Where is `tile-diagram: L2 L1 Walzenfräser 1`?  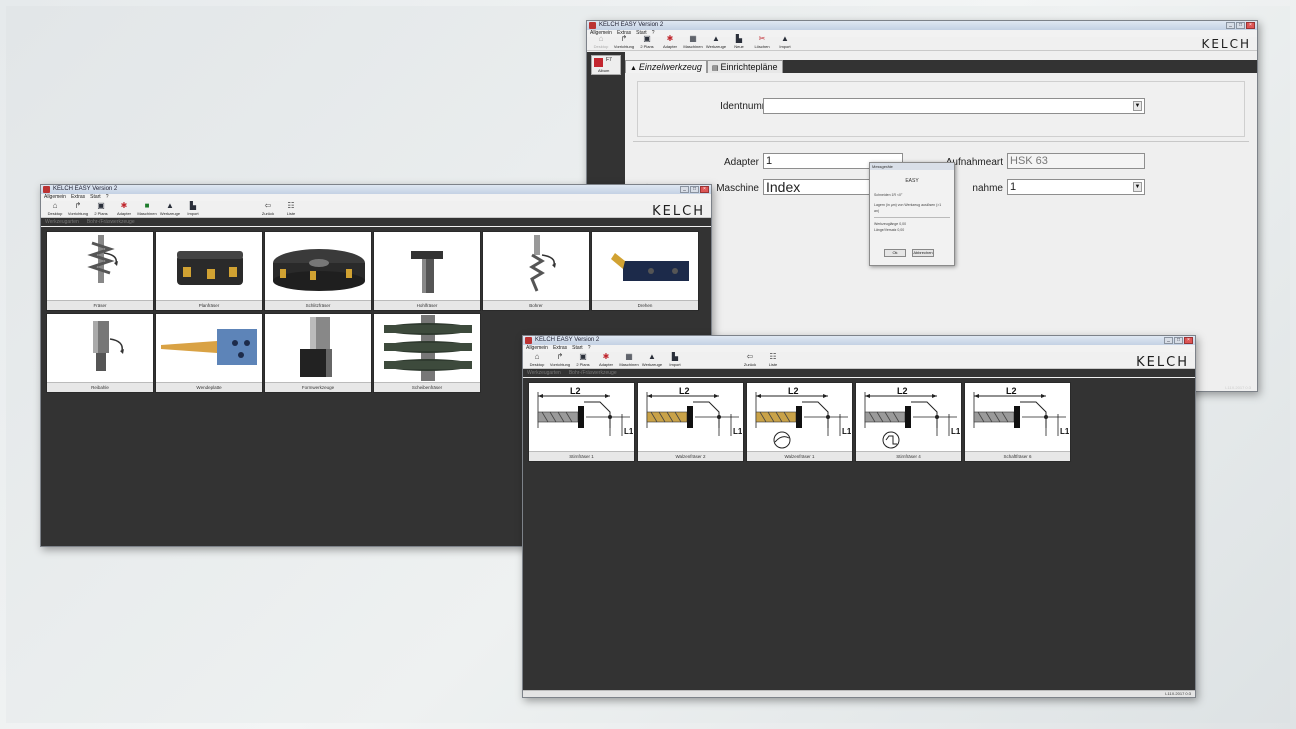 tile-diagram: L2 L1 Walzenfräser 1 is located at coordinates (799, 422).